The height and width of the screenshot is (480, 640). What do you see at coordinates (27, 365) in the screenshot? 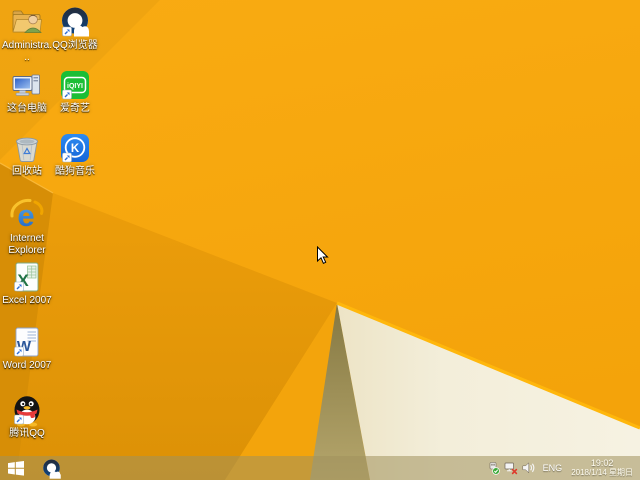
I see `desktop-icon-label: Word 2007` at bounding box center [27, 365].